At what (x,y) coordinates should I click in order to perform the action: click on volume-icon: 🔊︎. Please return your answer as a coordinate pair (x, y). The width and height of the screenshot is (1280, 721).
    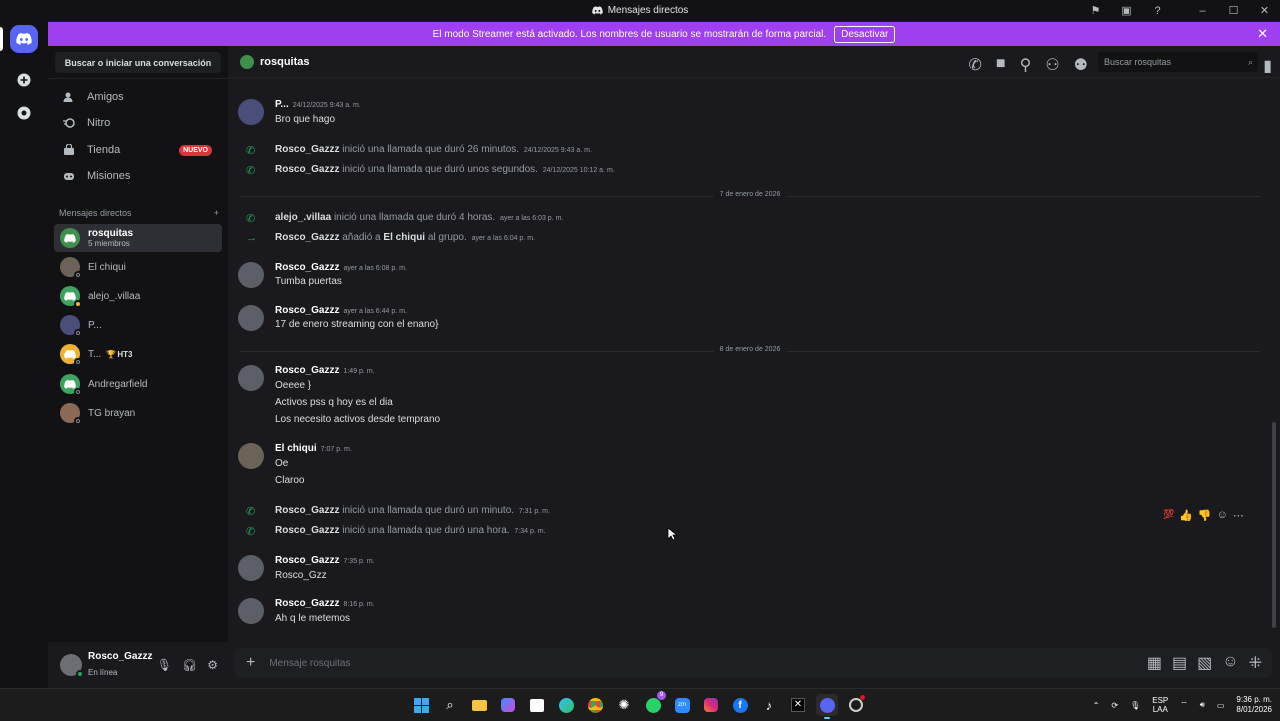
    Looking at the image, I should click on (1202, 705).